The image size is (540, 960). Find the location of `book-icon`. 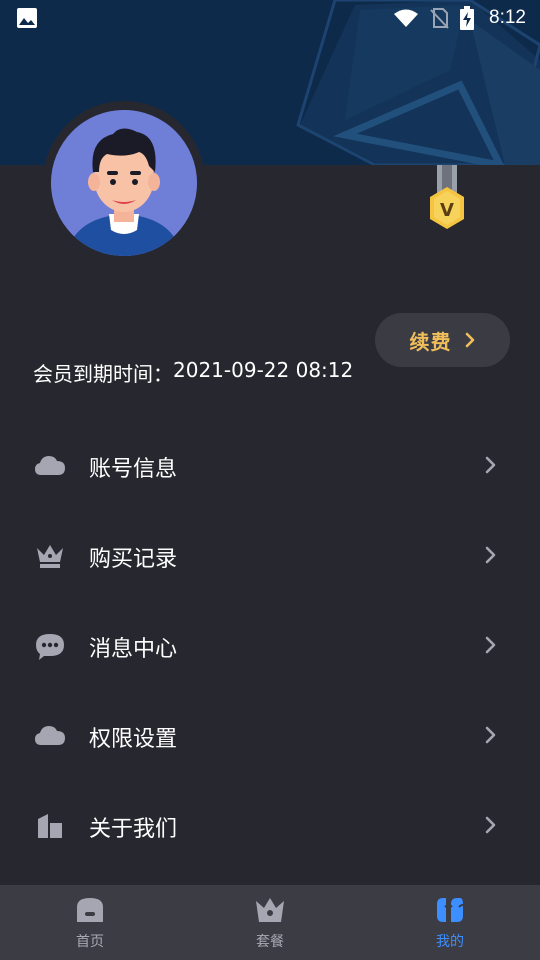

book-icon is located at coordinates (50, 826).